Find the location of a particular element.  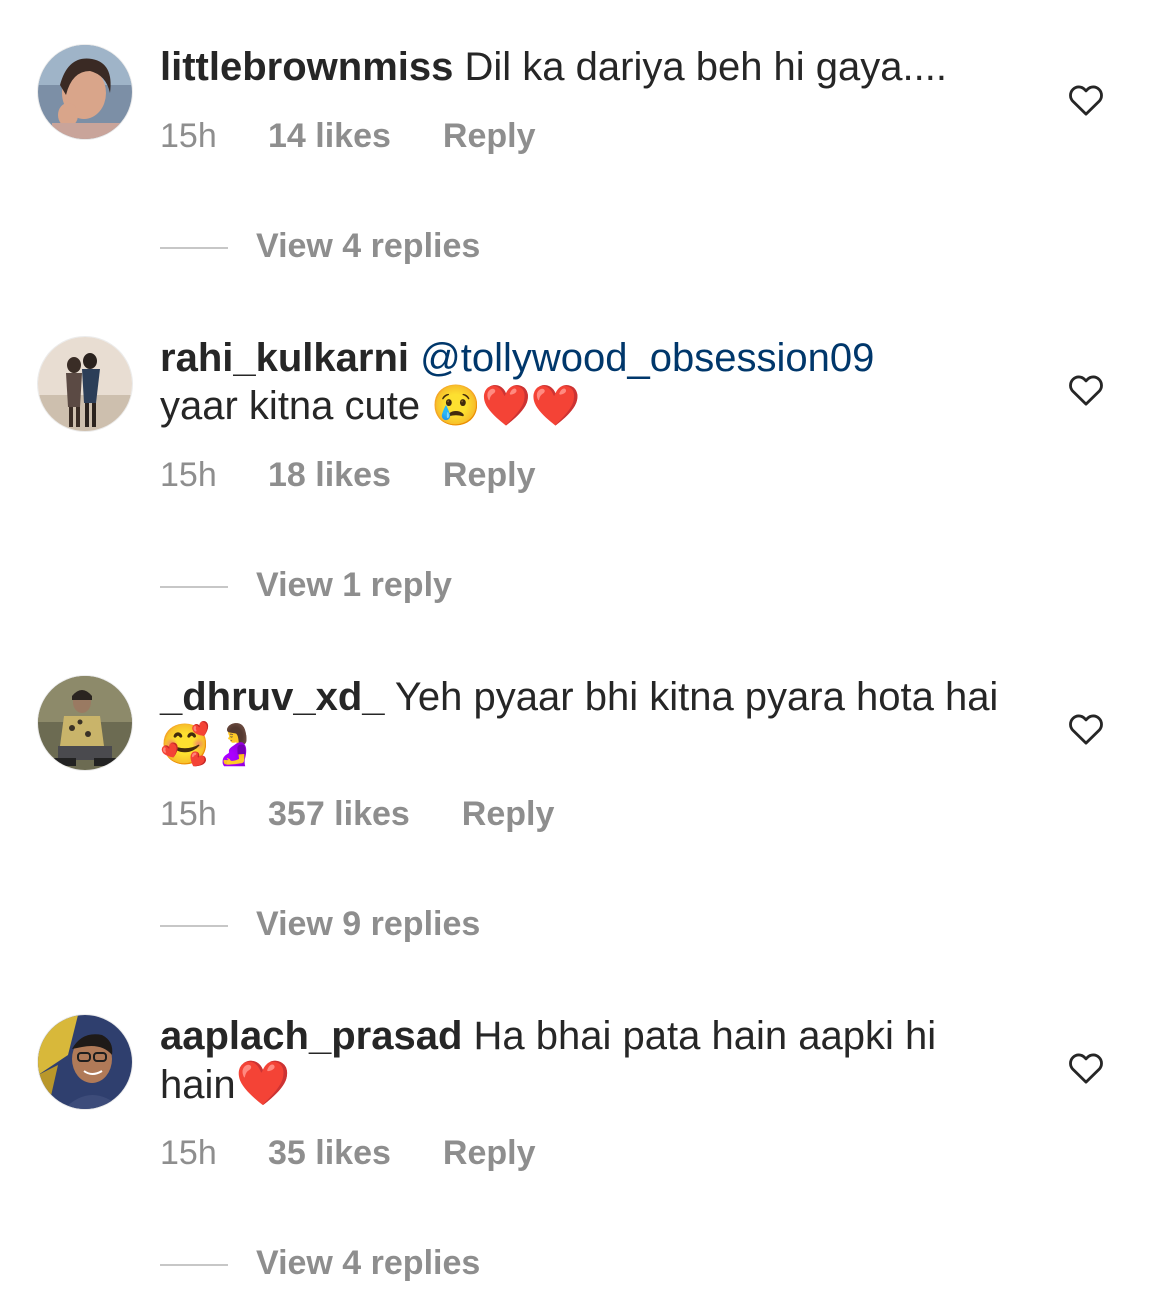

view-replies-button: View 1 reply is located at coordinates (306, 585).